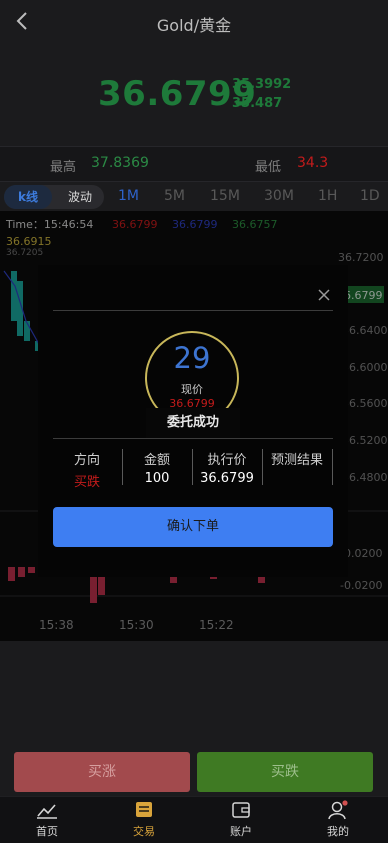 Image resolution: width=388 pixels, height=843 pixels. What do you see at coordinates (157, 478) in the screenshot?
I see `amount-value: 100` at bounding box center [157, 478].